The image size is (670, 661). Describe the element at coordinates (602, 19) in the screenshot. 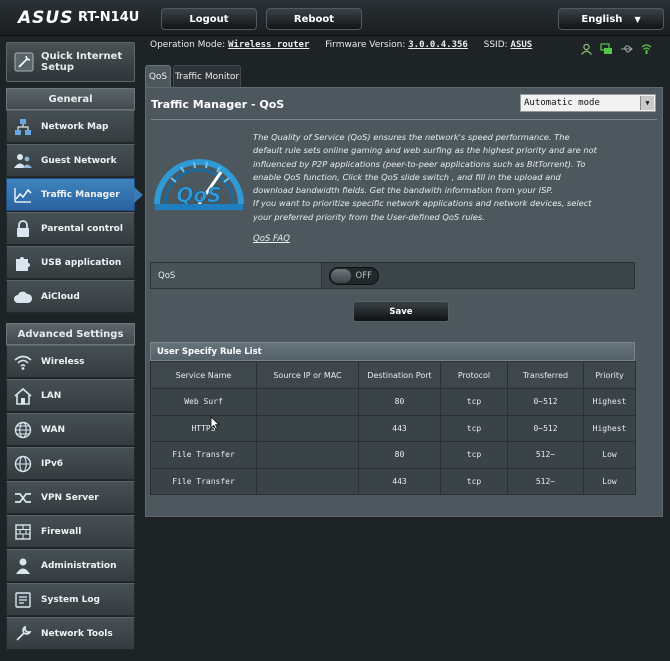

I see `language-value: English` at that location.